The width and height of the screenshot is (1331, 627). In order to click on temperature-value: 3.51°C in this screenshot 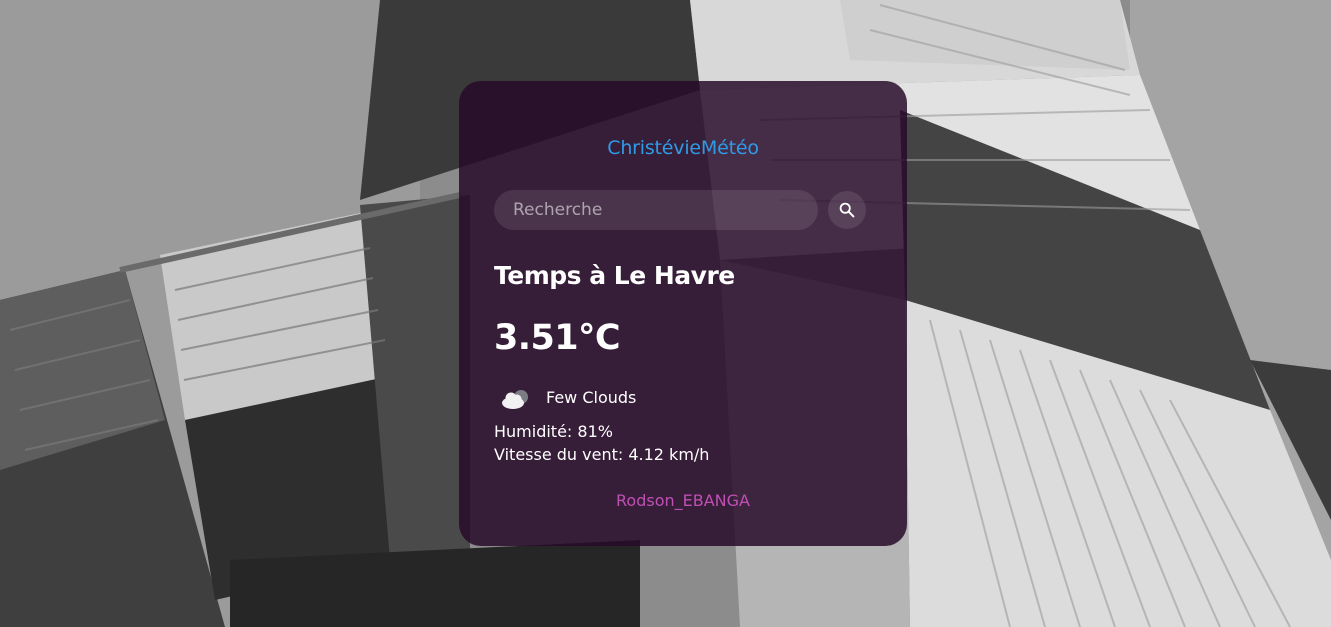, I will do `click(557, 338)`.